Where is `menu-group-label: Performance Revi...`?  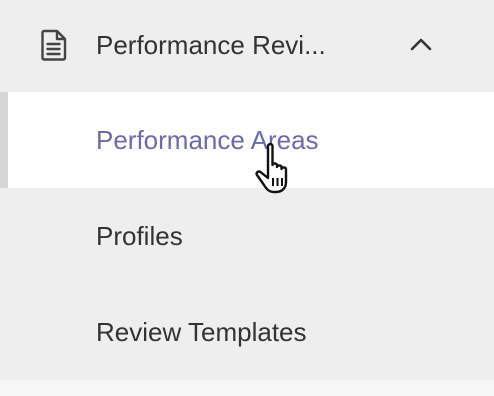
menu-group-label: Performance Revi... is located at coordinates (211, 45).